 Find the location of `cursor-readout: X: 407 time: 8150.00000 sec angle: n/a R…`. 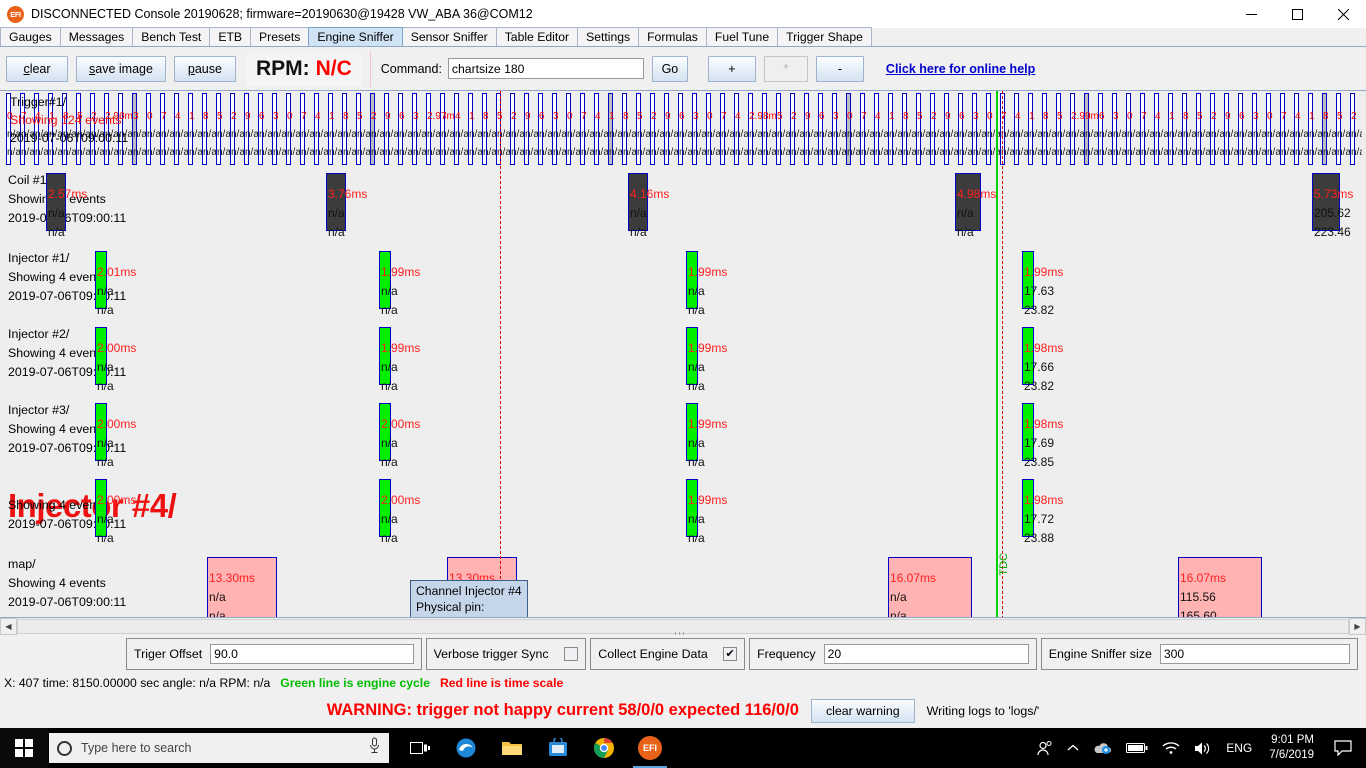

cursor-readout: X: 407 time: 8150.00000 sec angle: n/a R… is located at coordinates (137, 683).